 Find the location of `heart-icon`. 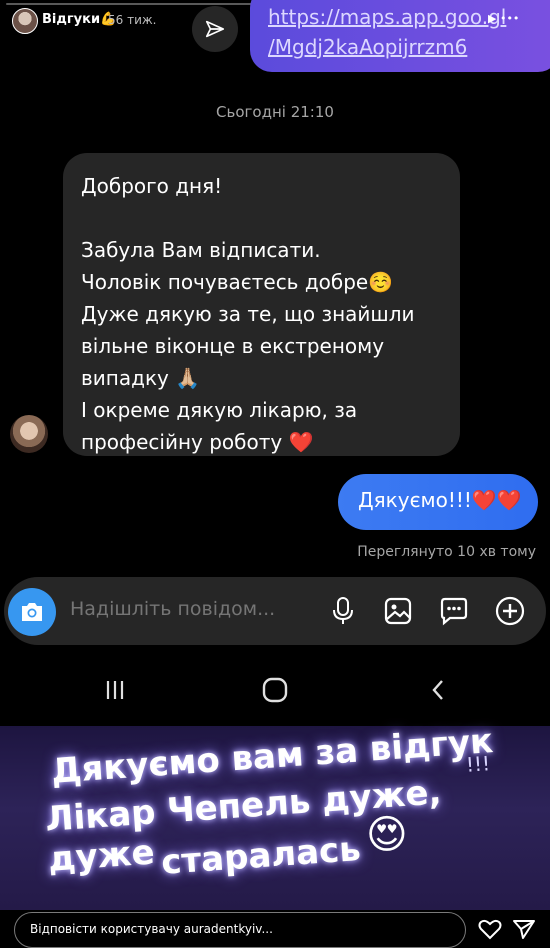

heart-icon is located at coordinates (490, 929).